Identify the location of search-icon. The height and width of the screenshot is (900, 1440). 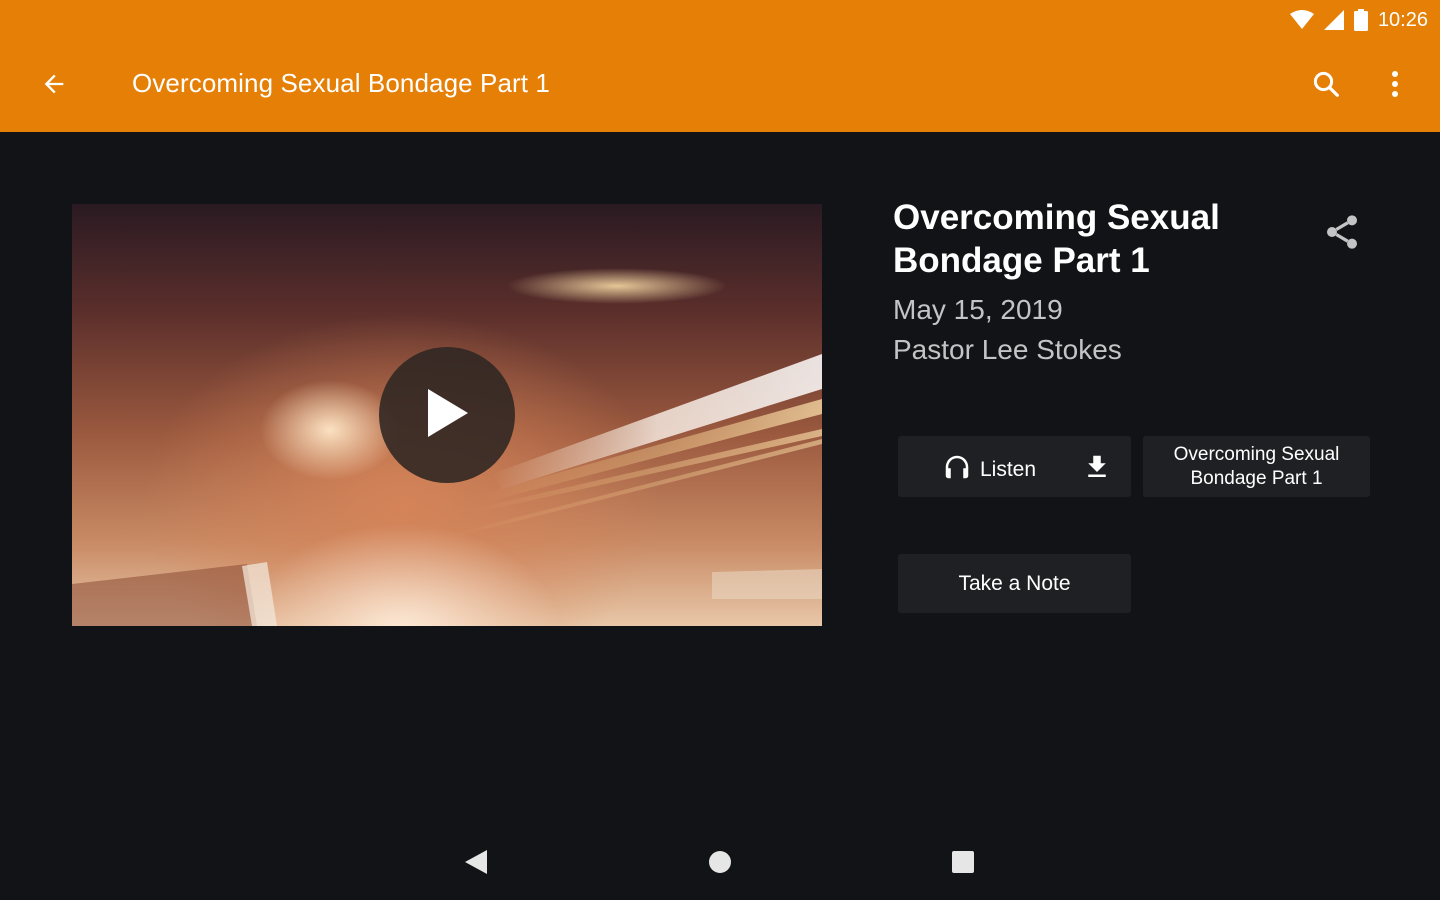
(1326, 86).